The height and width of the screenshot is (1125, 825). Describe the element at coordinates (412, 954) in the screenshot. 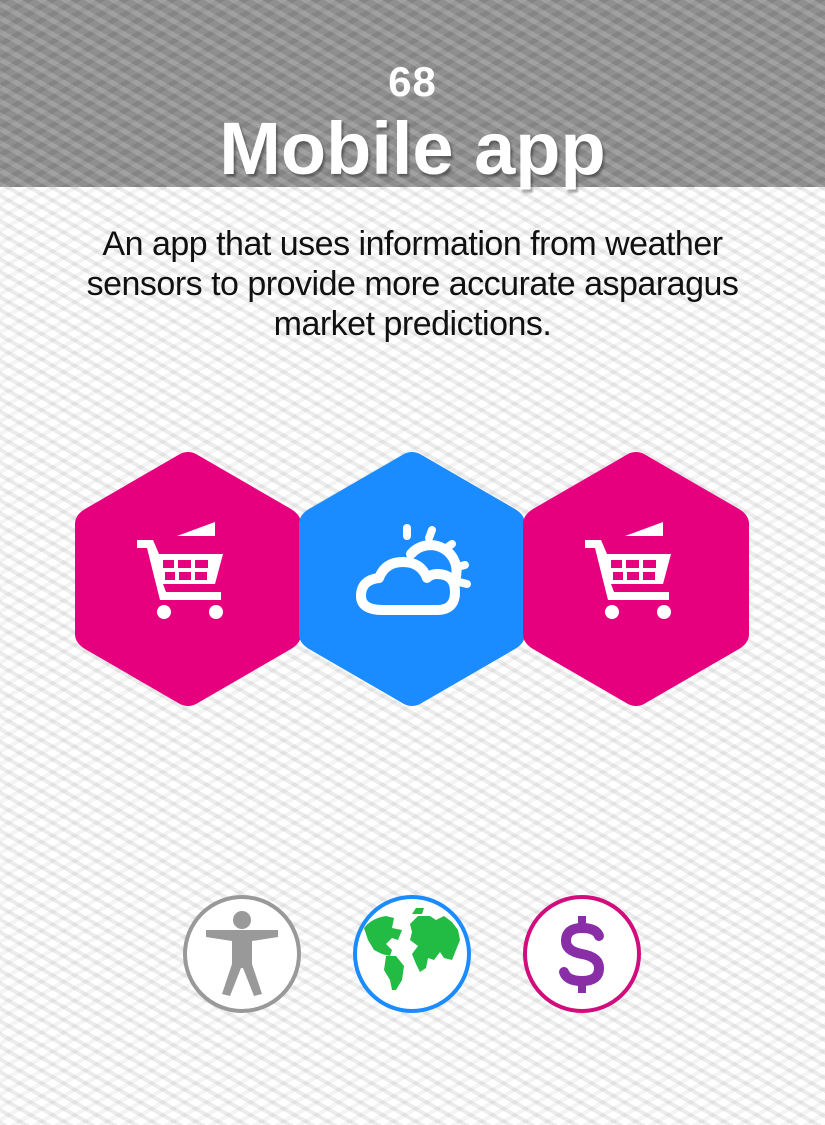

I see `category-environment` at that location.